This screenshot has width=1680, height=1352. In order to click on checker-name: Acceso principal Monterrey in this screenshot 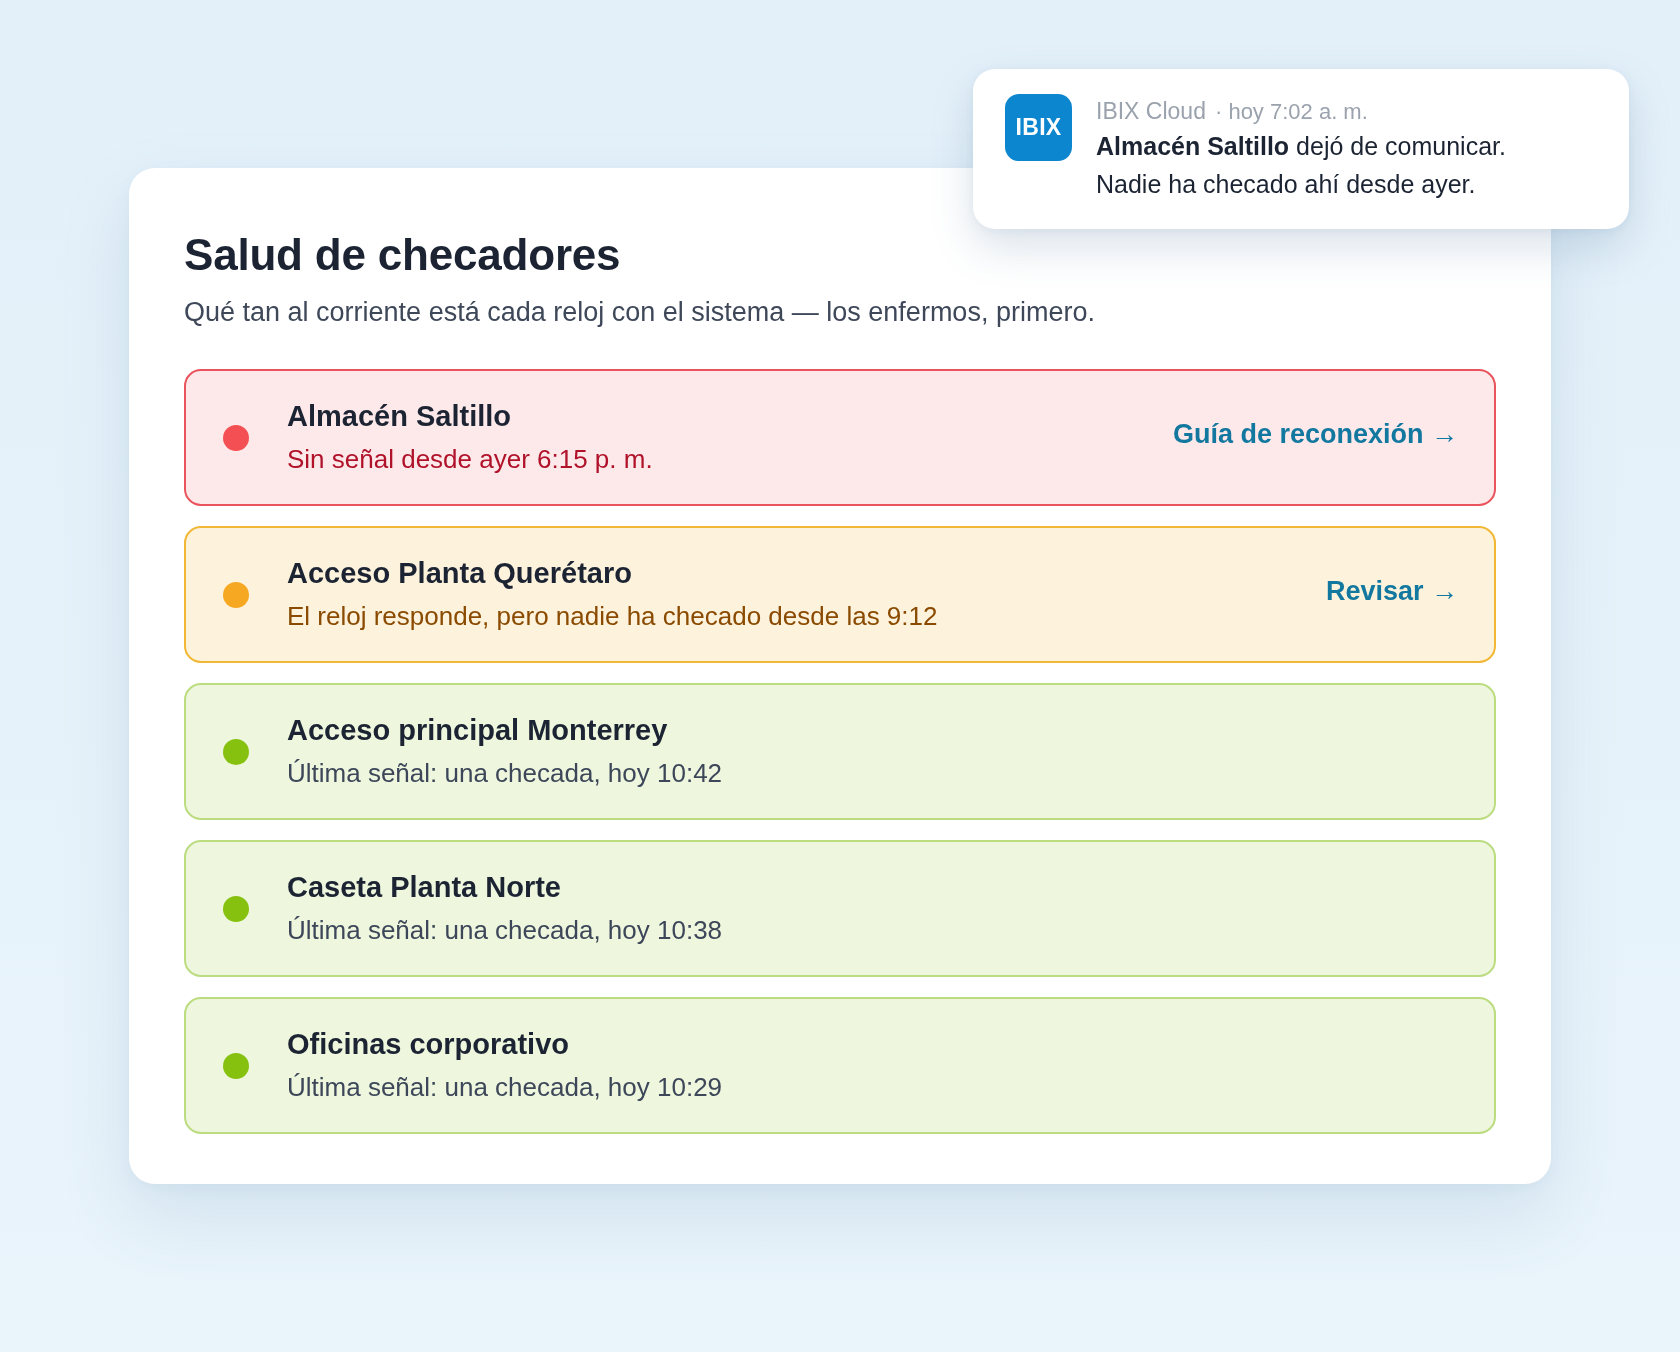, I will do `click(478, 730)`.